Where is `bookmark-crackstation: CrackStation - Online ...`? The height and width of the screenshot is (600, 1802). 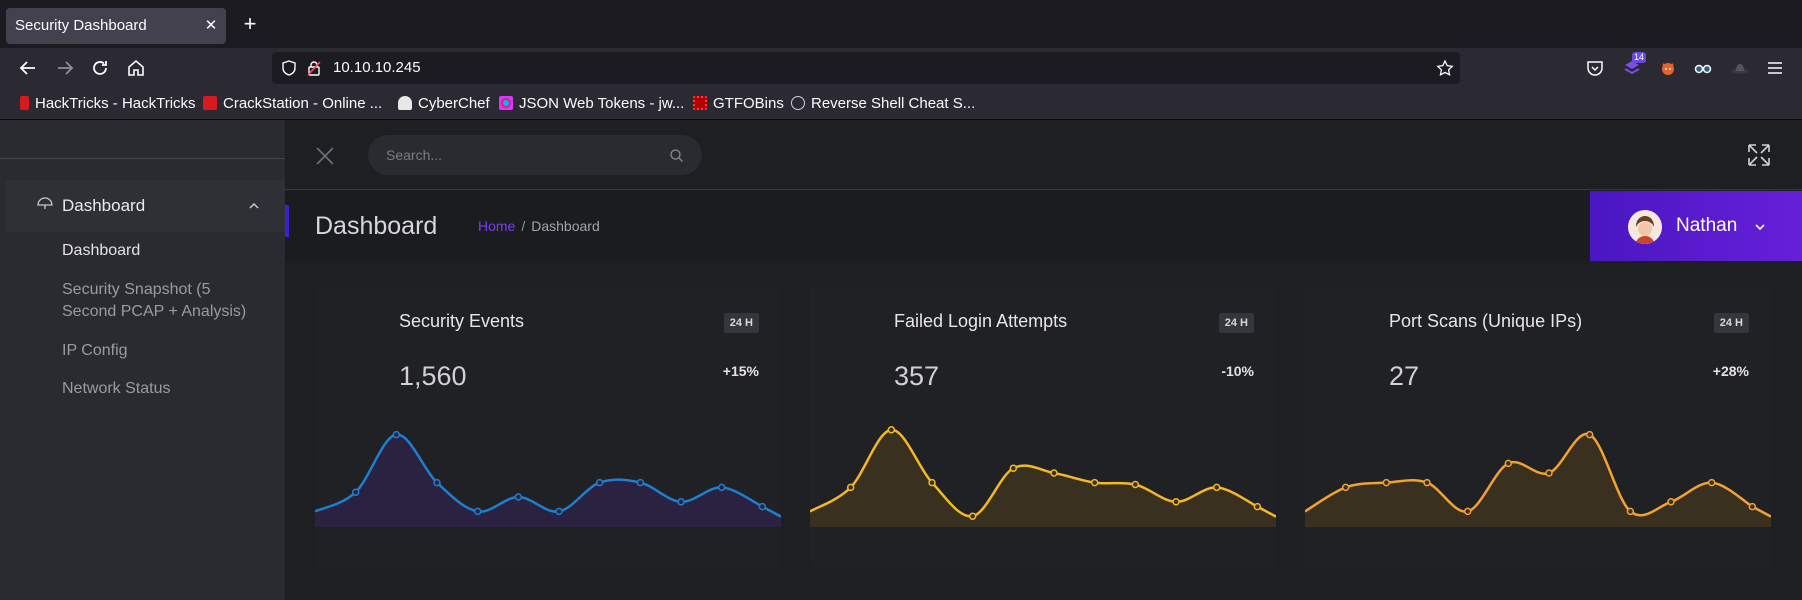
bookmark-crackstation: CrackStation - Online ... is located at coordinates (292, 104).